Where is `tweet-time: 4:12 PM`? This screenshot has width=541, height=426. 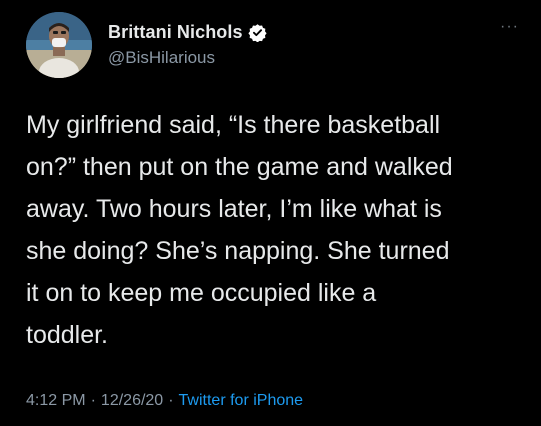 tweet-time: 4:12 PM is located at coordinates (56, 400).